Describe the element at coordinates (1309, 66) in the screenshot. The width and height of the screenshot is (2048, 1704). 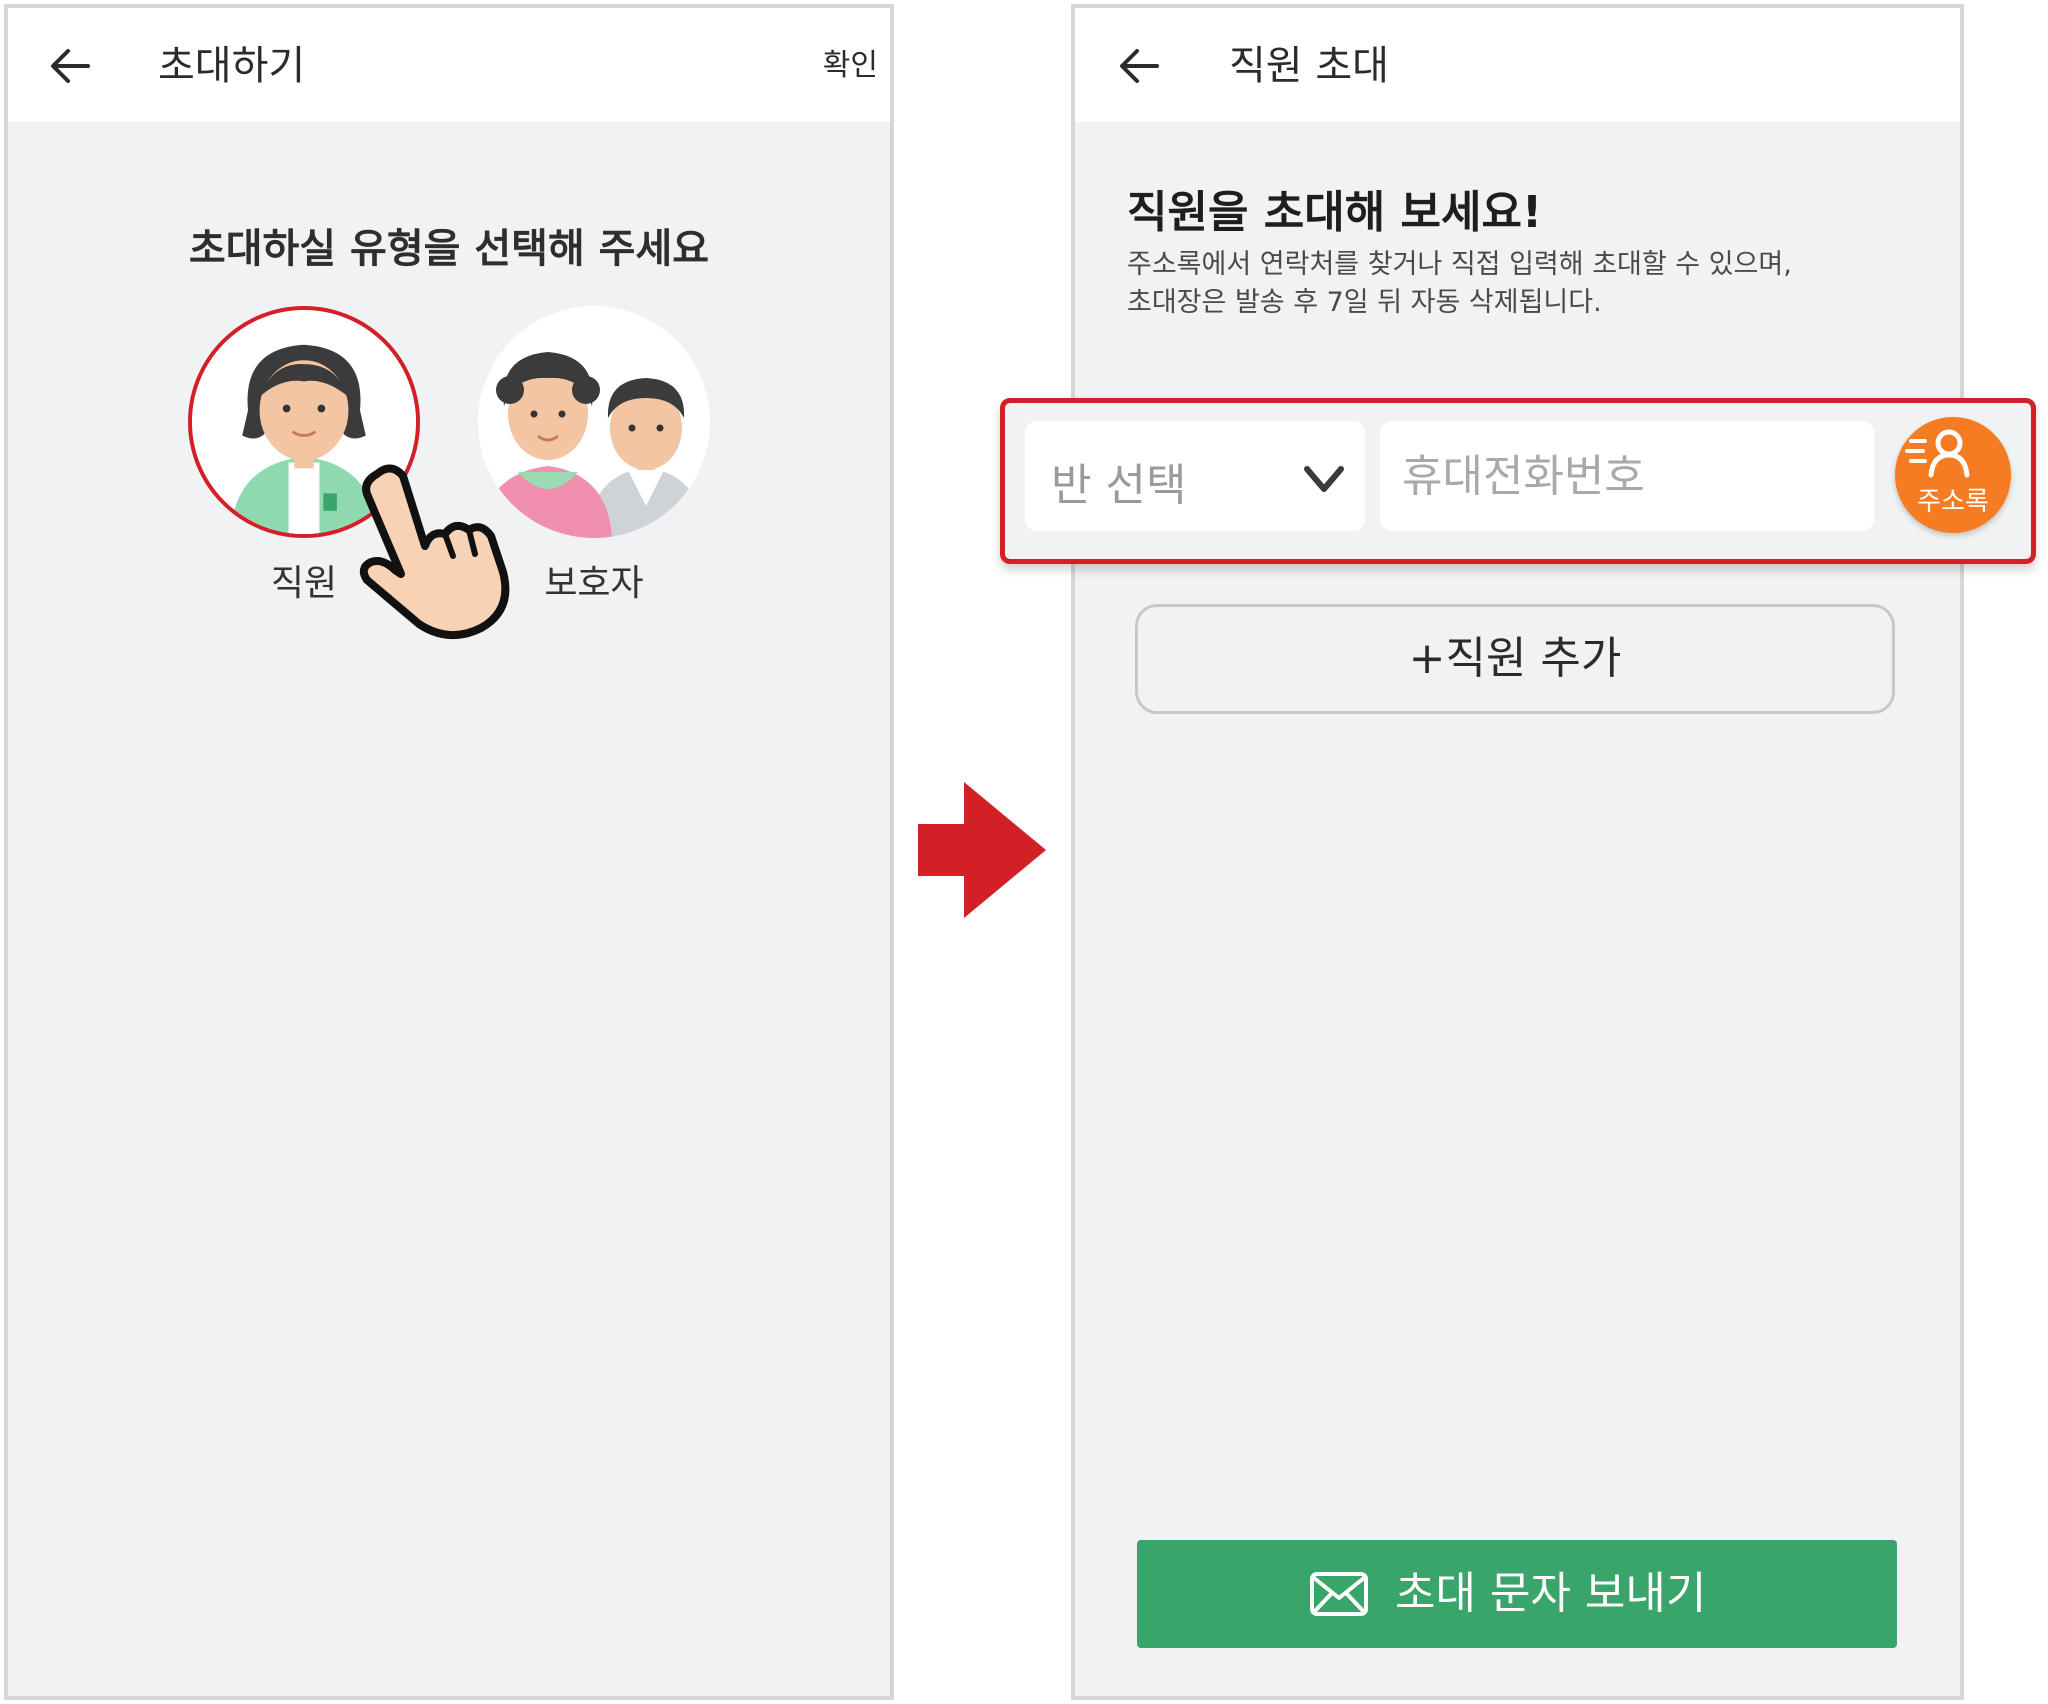
I see `page-title: 직원 초대` at that location.